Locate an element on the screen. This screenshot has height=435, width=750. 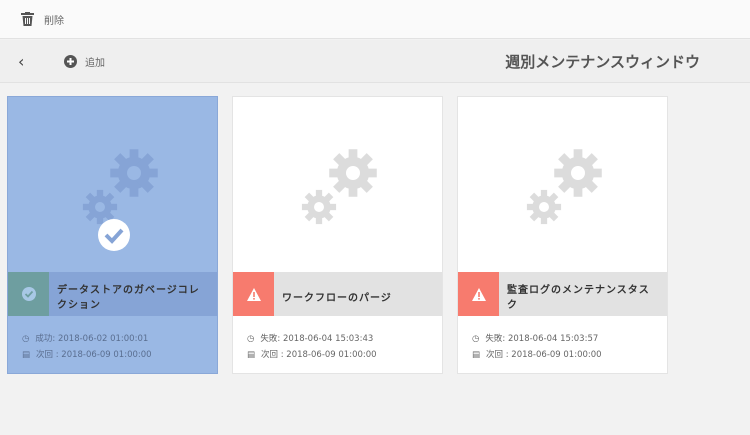
back-chevron-icon: ‹ is located at coordinates (21, 61).